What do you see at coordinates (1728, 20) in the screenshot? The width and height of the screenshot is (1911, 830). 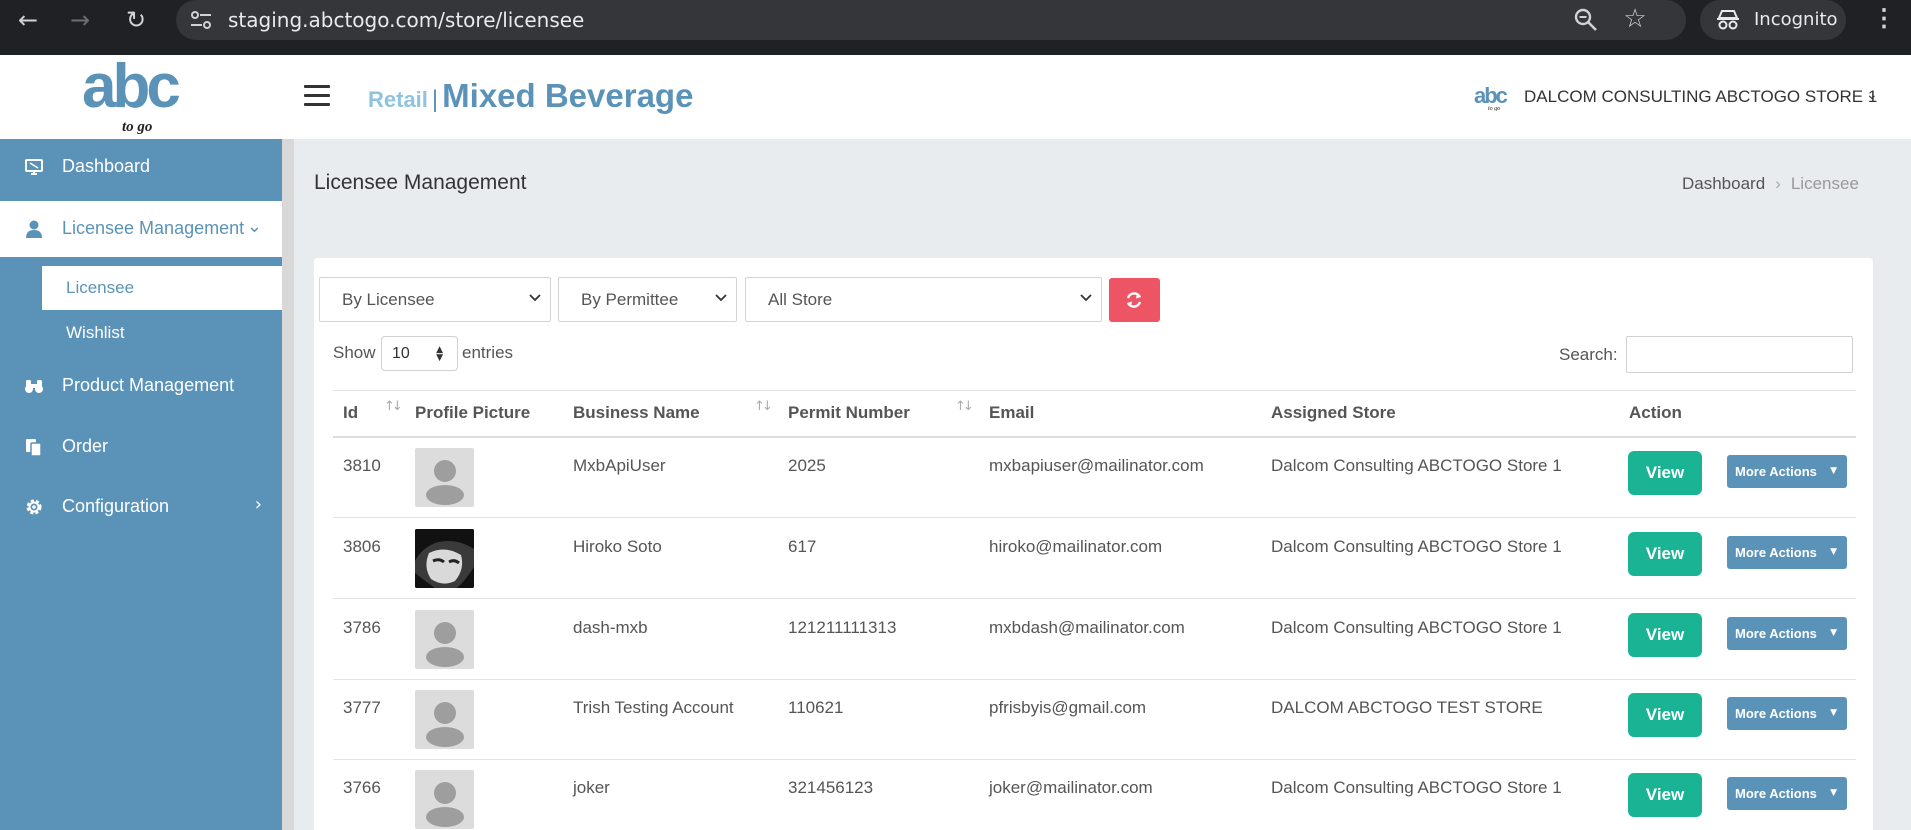 I see `incognito-icon` at bounding box center [1728, 20].